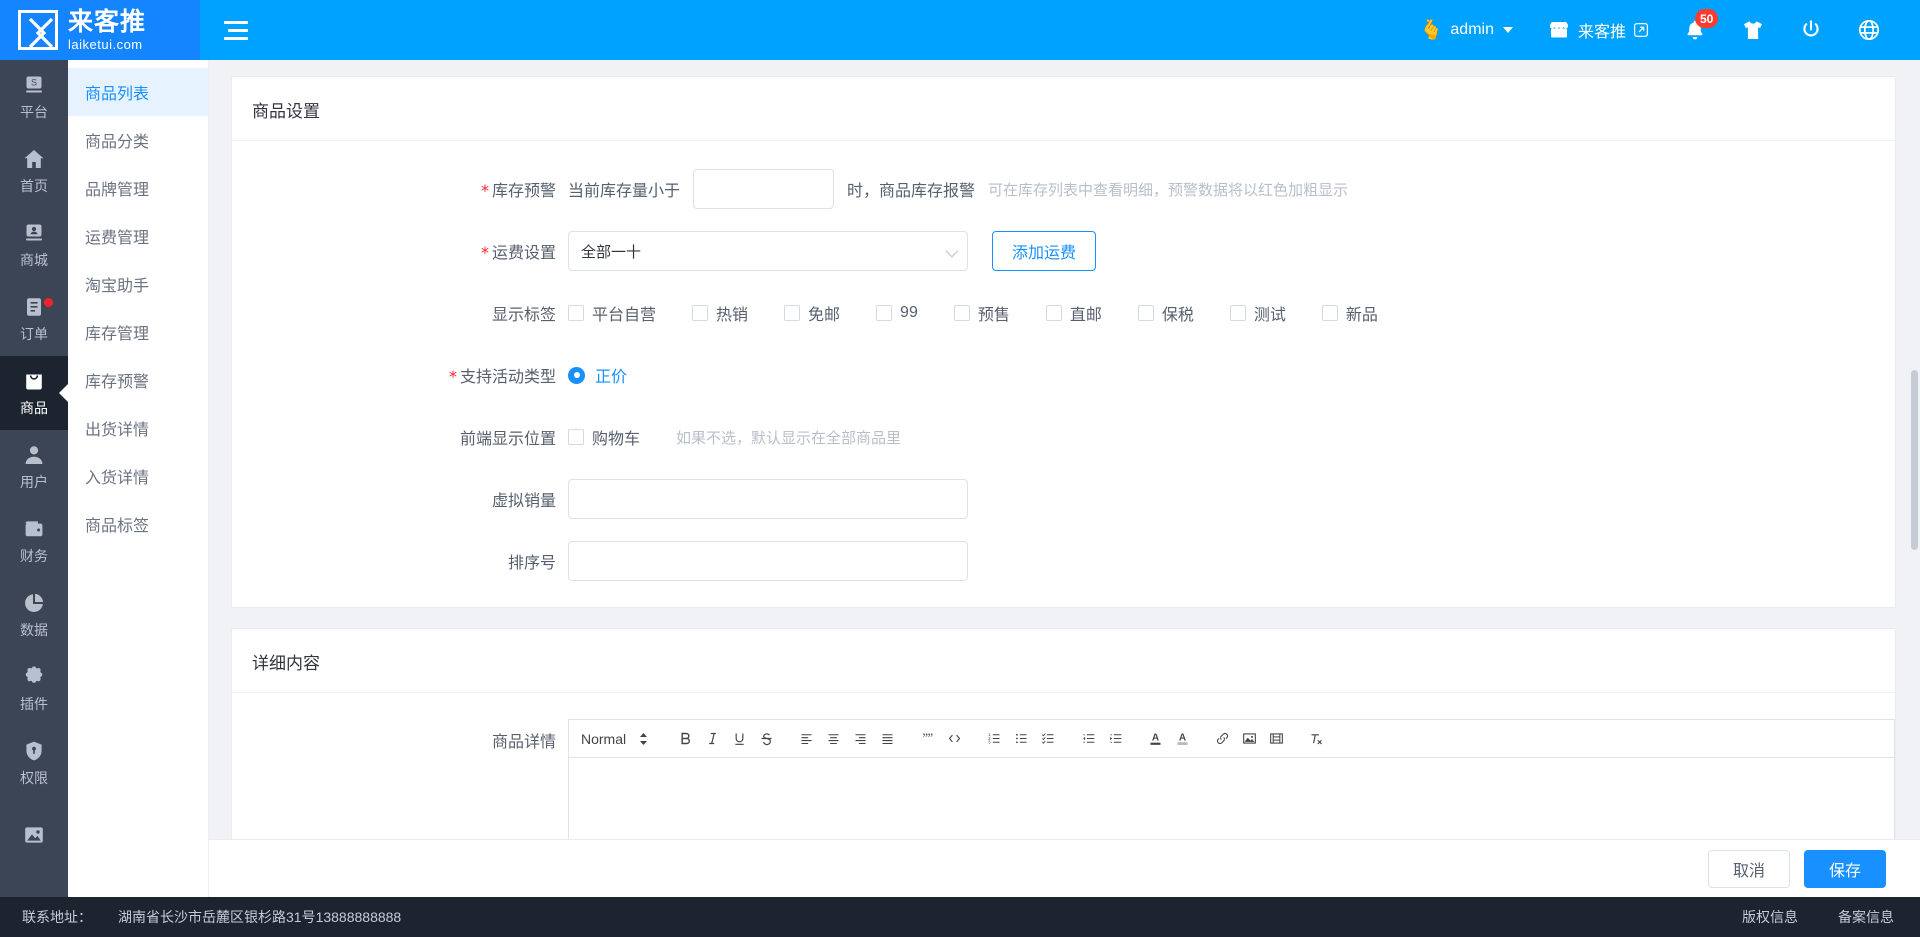 This screenshot has width=1920, height=937. What do you see at coordinates (1770, 917) in the screenshot?
I see `footer-link-copyright: 版权信息` at bounding box center [1770, 917].